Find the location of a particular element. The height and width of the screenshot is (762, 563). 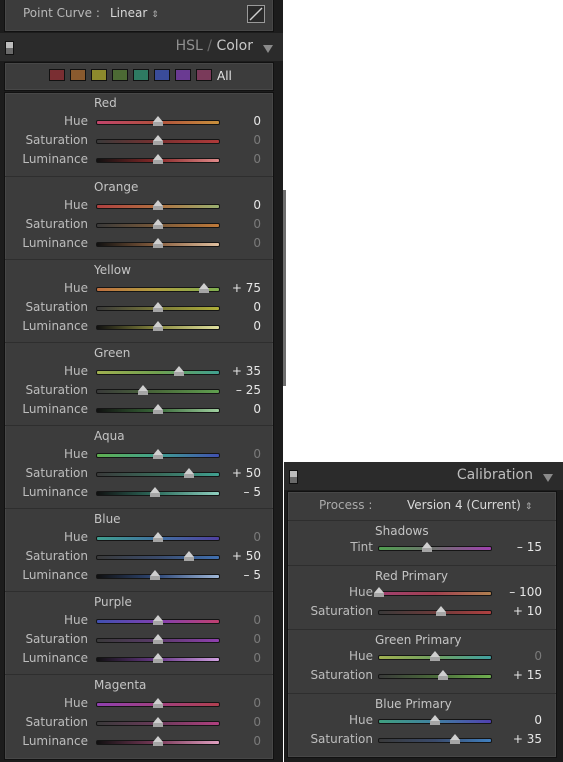

slider-label: Saturation is located at coordinates (56, 224).